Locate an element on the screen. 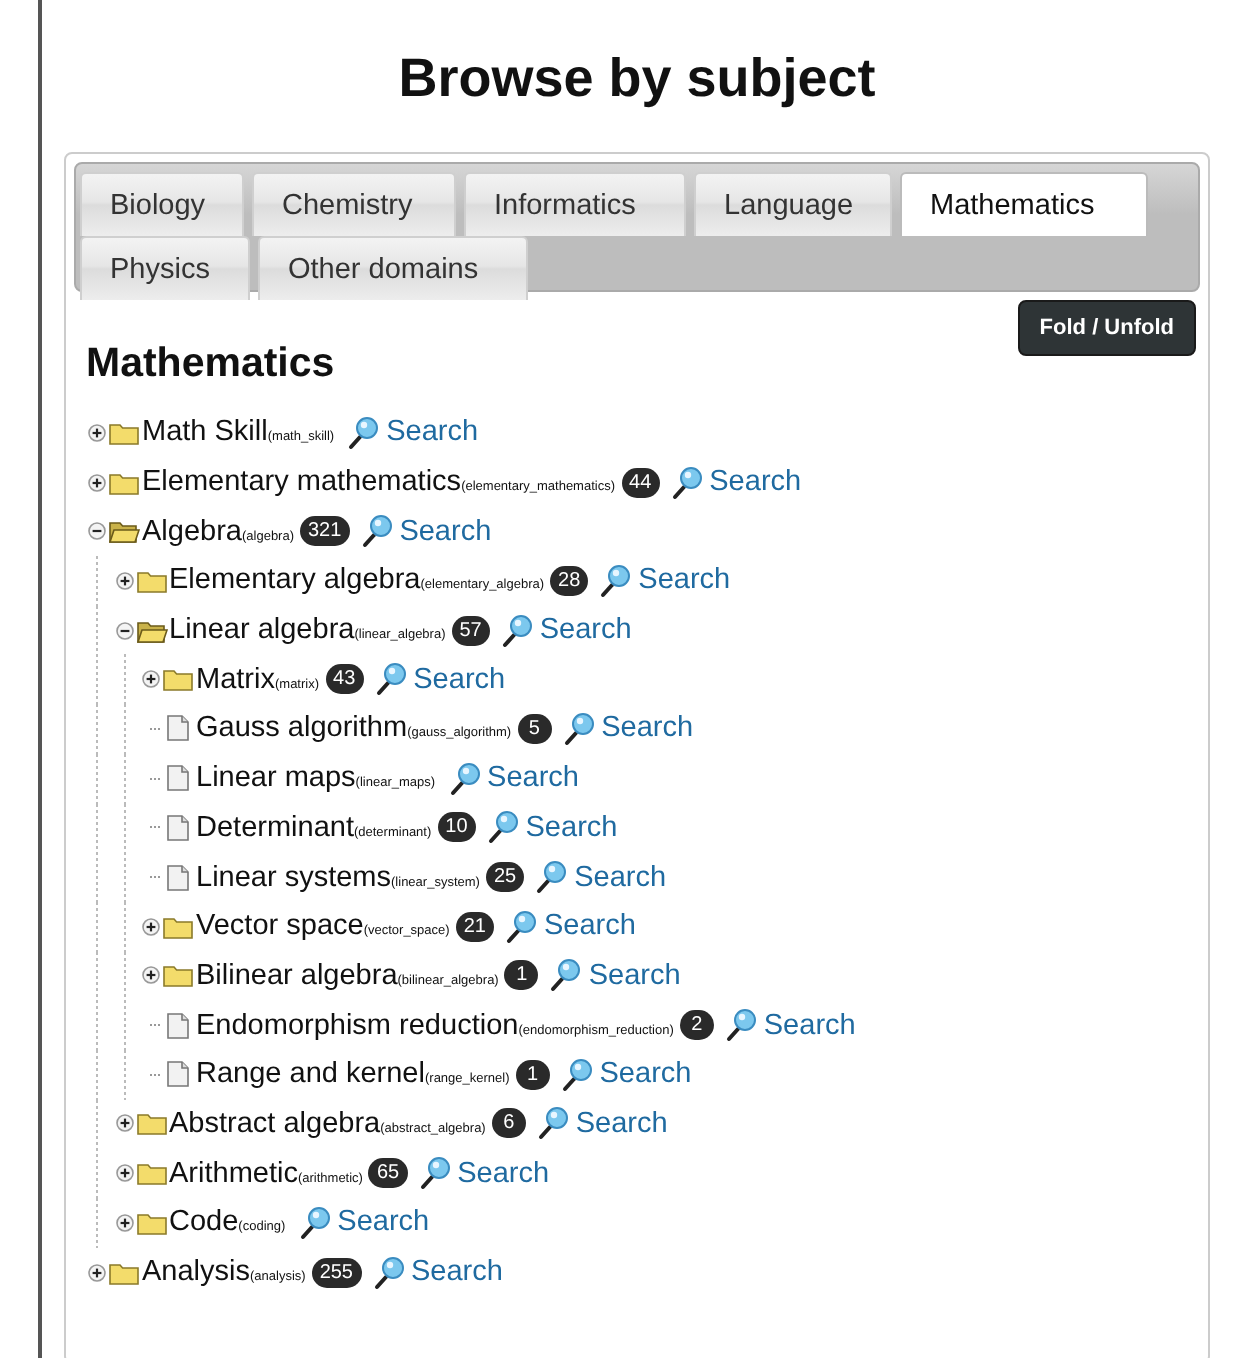  subject-link: Gauss algorithm is located at coordinates (302, 728).